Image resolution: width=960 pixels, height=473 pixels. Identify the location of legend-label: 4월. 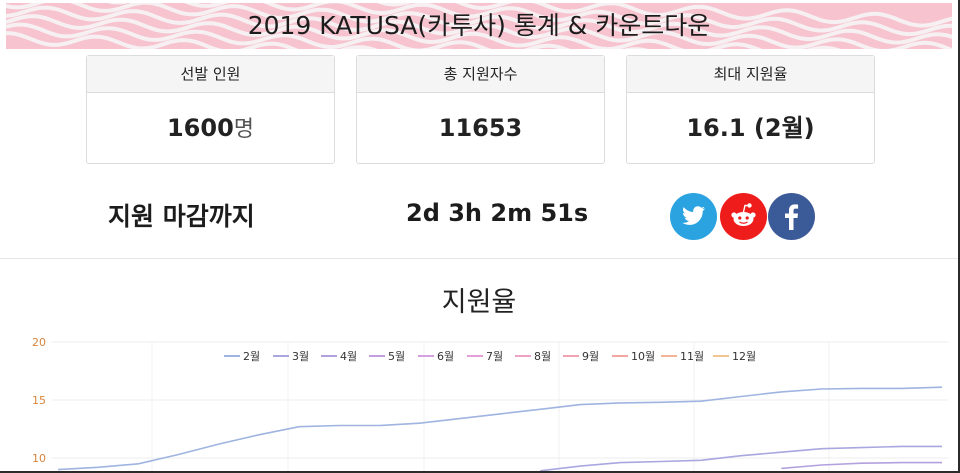
(348, 356).